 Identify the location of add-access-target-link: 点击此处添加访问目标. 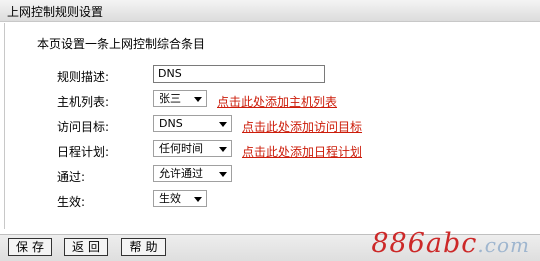
(302, 126).